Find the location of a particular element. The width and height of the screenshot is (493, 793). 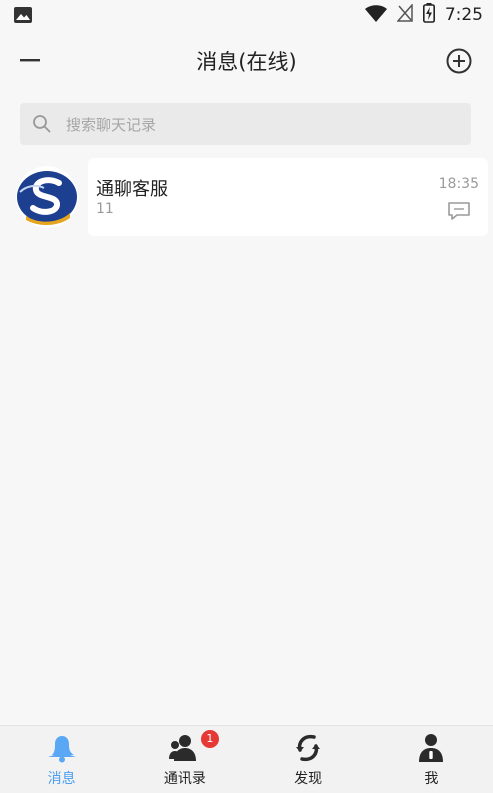

avatar is located at coordinates (47, 197).